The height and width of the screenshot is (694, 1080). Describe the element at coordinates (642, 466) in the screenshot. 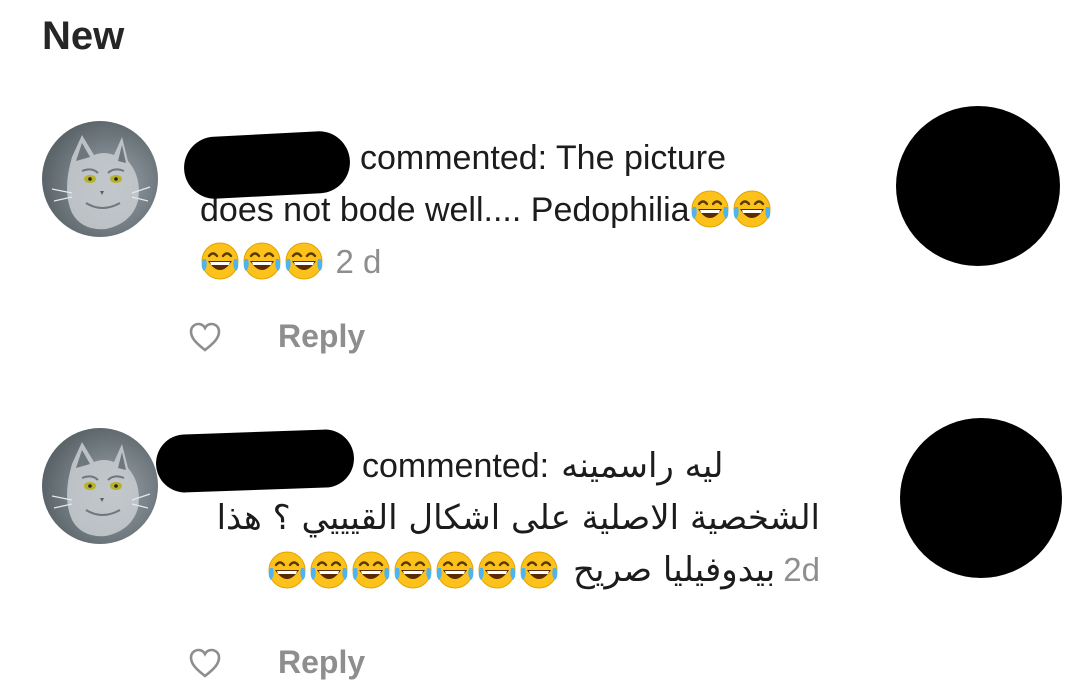

I see `comment-line-1-arabic: ليه راسمينه` at that location.